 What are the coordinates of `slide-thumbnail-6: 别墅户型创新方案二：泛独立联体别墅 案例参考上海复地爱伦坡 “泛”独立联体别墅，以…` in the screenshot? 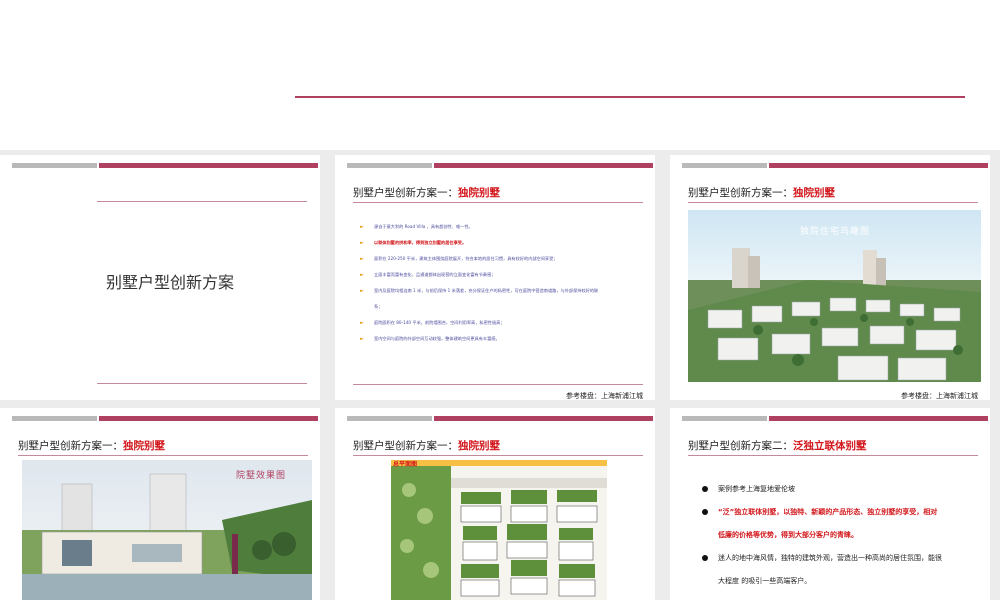 It's located at (830, 504).